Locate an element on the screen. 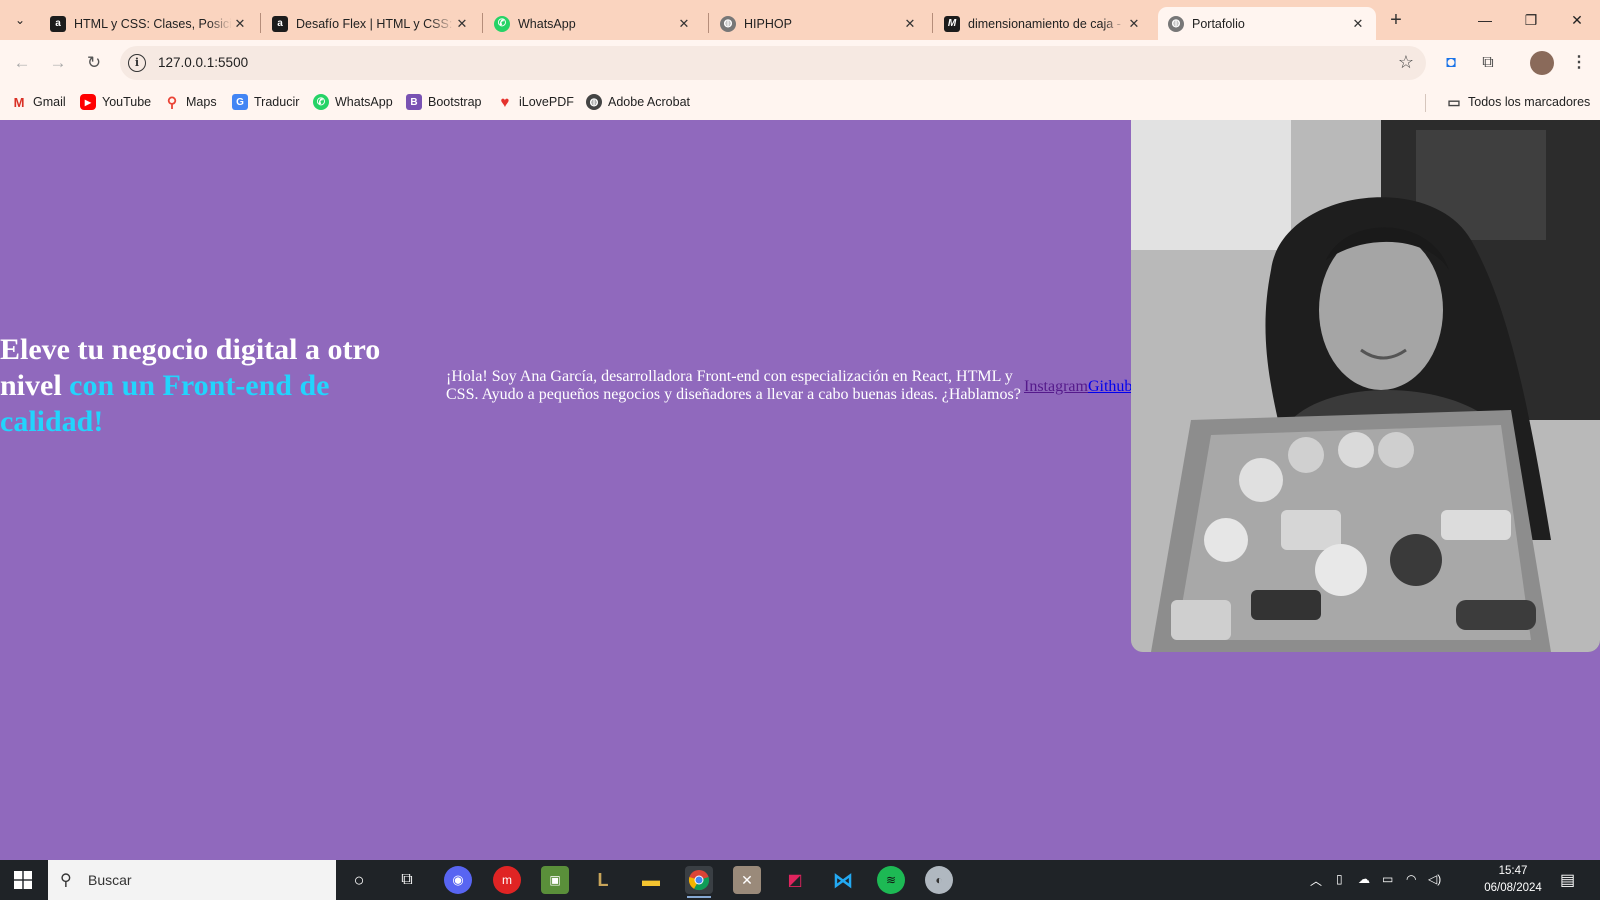  bookmark-whatsapp: ✆ WhatsApp is located at coordinates (353, 102).